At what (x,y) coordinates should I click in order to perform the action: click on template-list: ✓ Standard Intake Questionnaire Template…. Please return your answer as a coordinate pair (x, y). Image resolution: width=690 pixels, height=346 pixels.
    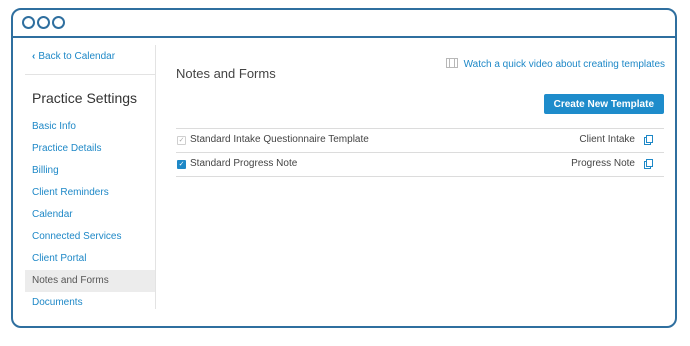
    Looking at the image, I should click on (420, 152).